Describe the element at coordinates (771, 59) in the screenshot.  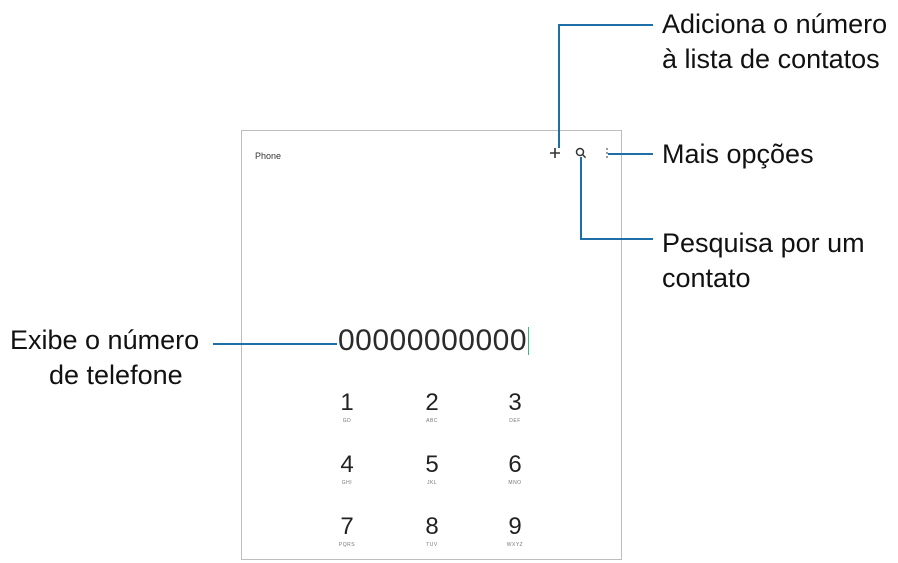
I see `callout-add-line2: à lista de contatos` at that location.